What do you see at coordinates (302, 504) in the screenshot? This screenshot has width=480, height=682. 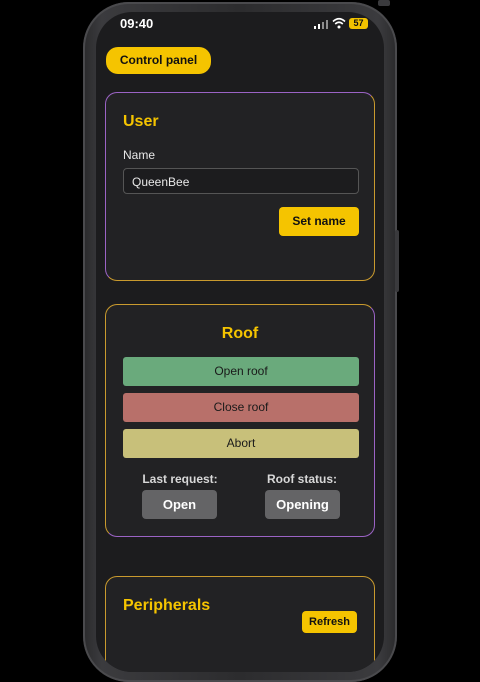 I see `roof-status-value: Opening` at bounding box center [302, 504].